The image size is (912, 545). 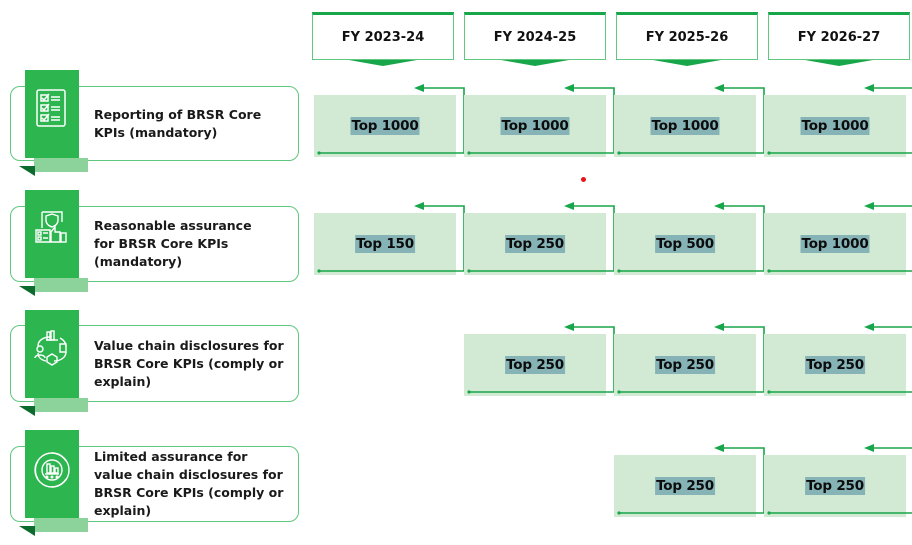 I want to click on year-label: FY 2026-27, so click(x=839, y=37).